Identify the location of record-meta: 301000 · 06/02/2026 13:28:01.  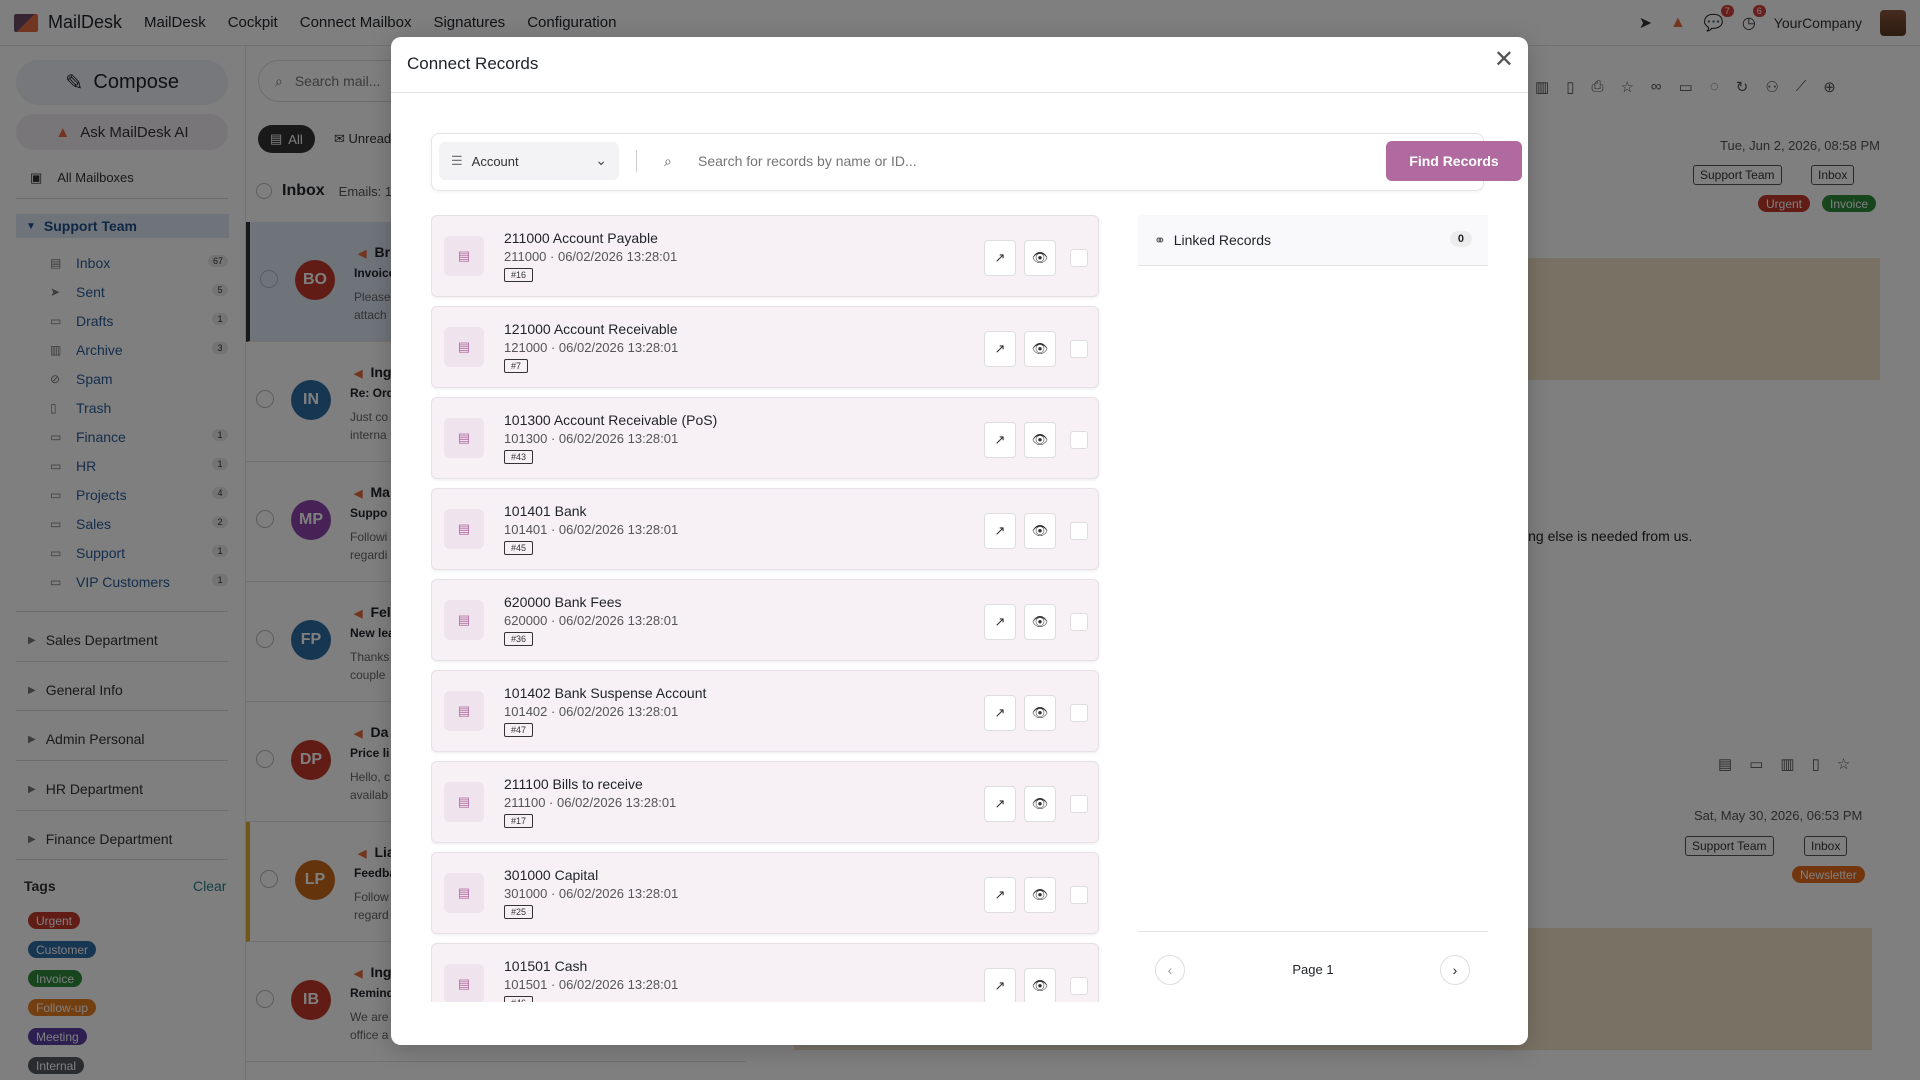
(591, 893).